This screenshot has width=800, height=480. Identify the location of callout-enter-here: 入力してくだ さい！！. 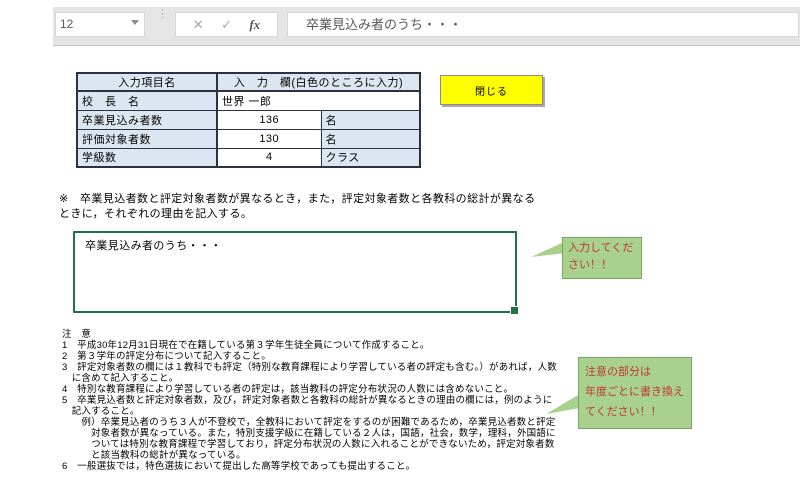
(602, 258).